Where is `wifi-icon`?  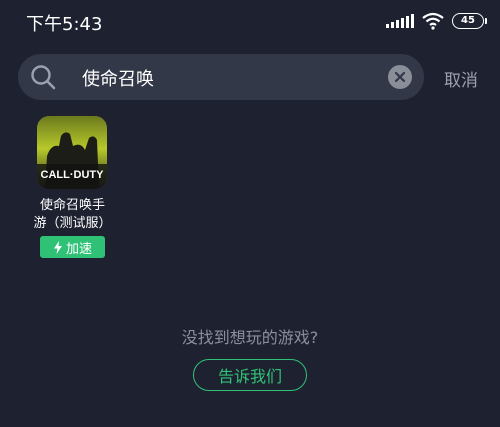 wifi-icon is located at coordinates (433, 21).